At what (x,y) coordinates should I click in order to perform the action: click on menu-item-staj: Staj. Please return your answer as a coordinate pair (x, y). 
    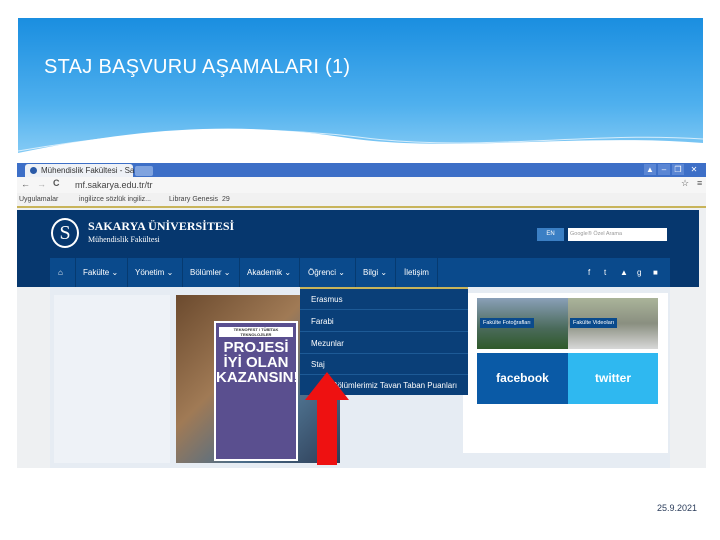
    Looking at the image, I should click on (318, 364).